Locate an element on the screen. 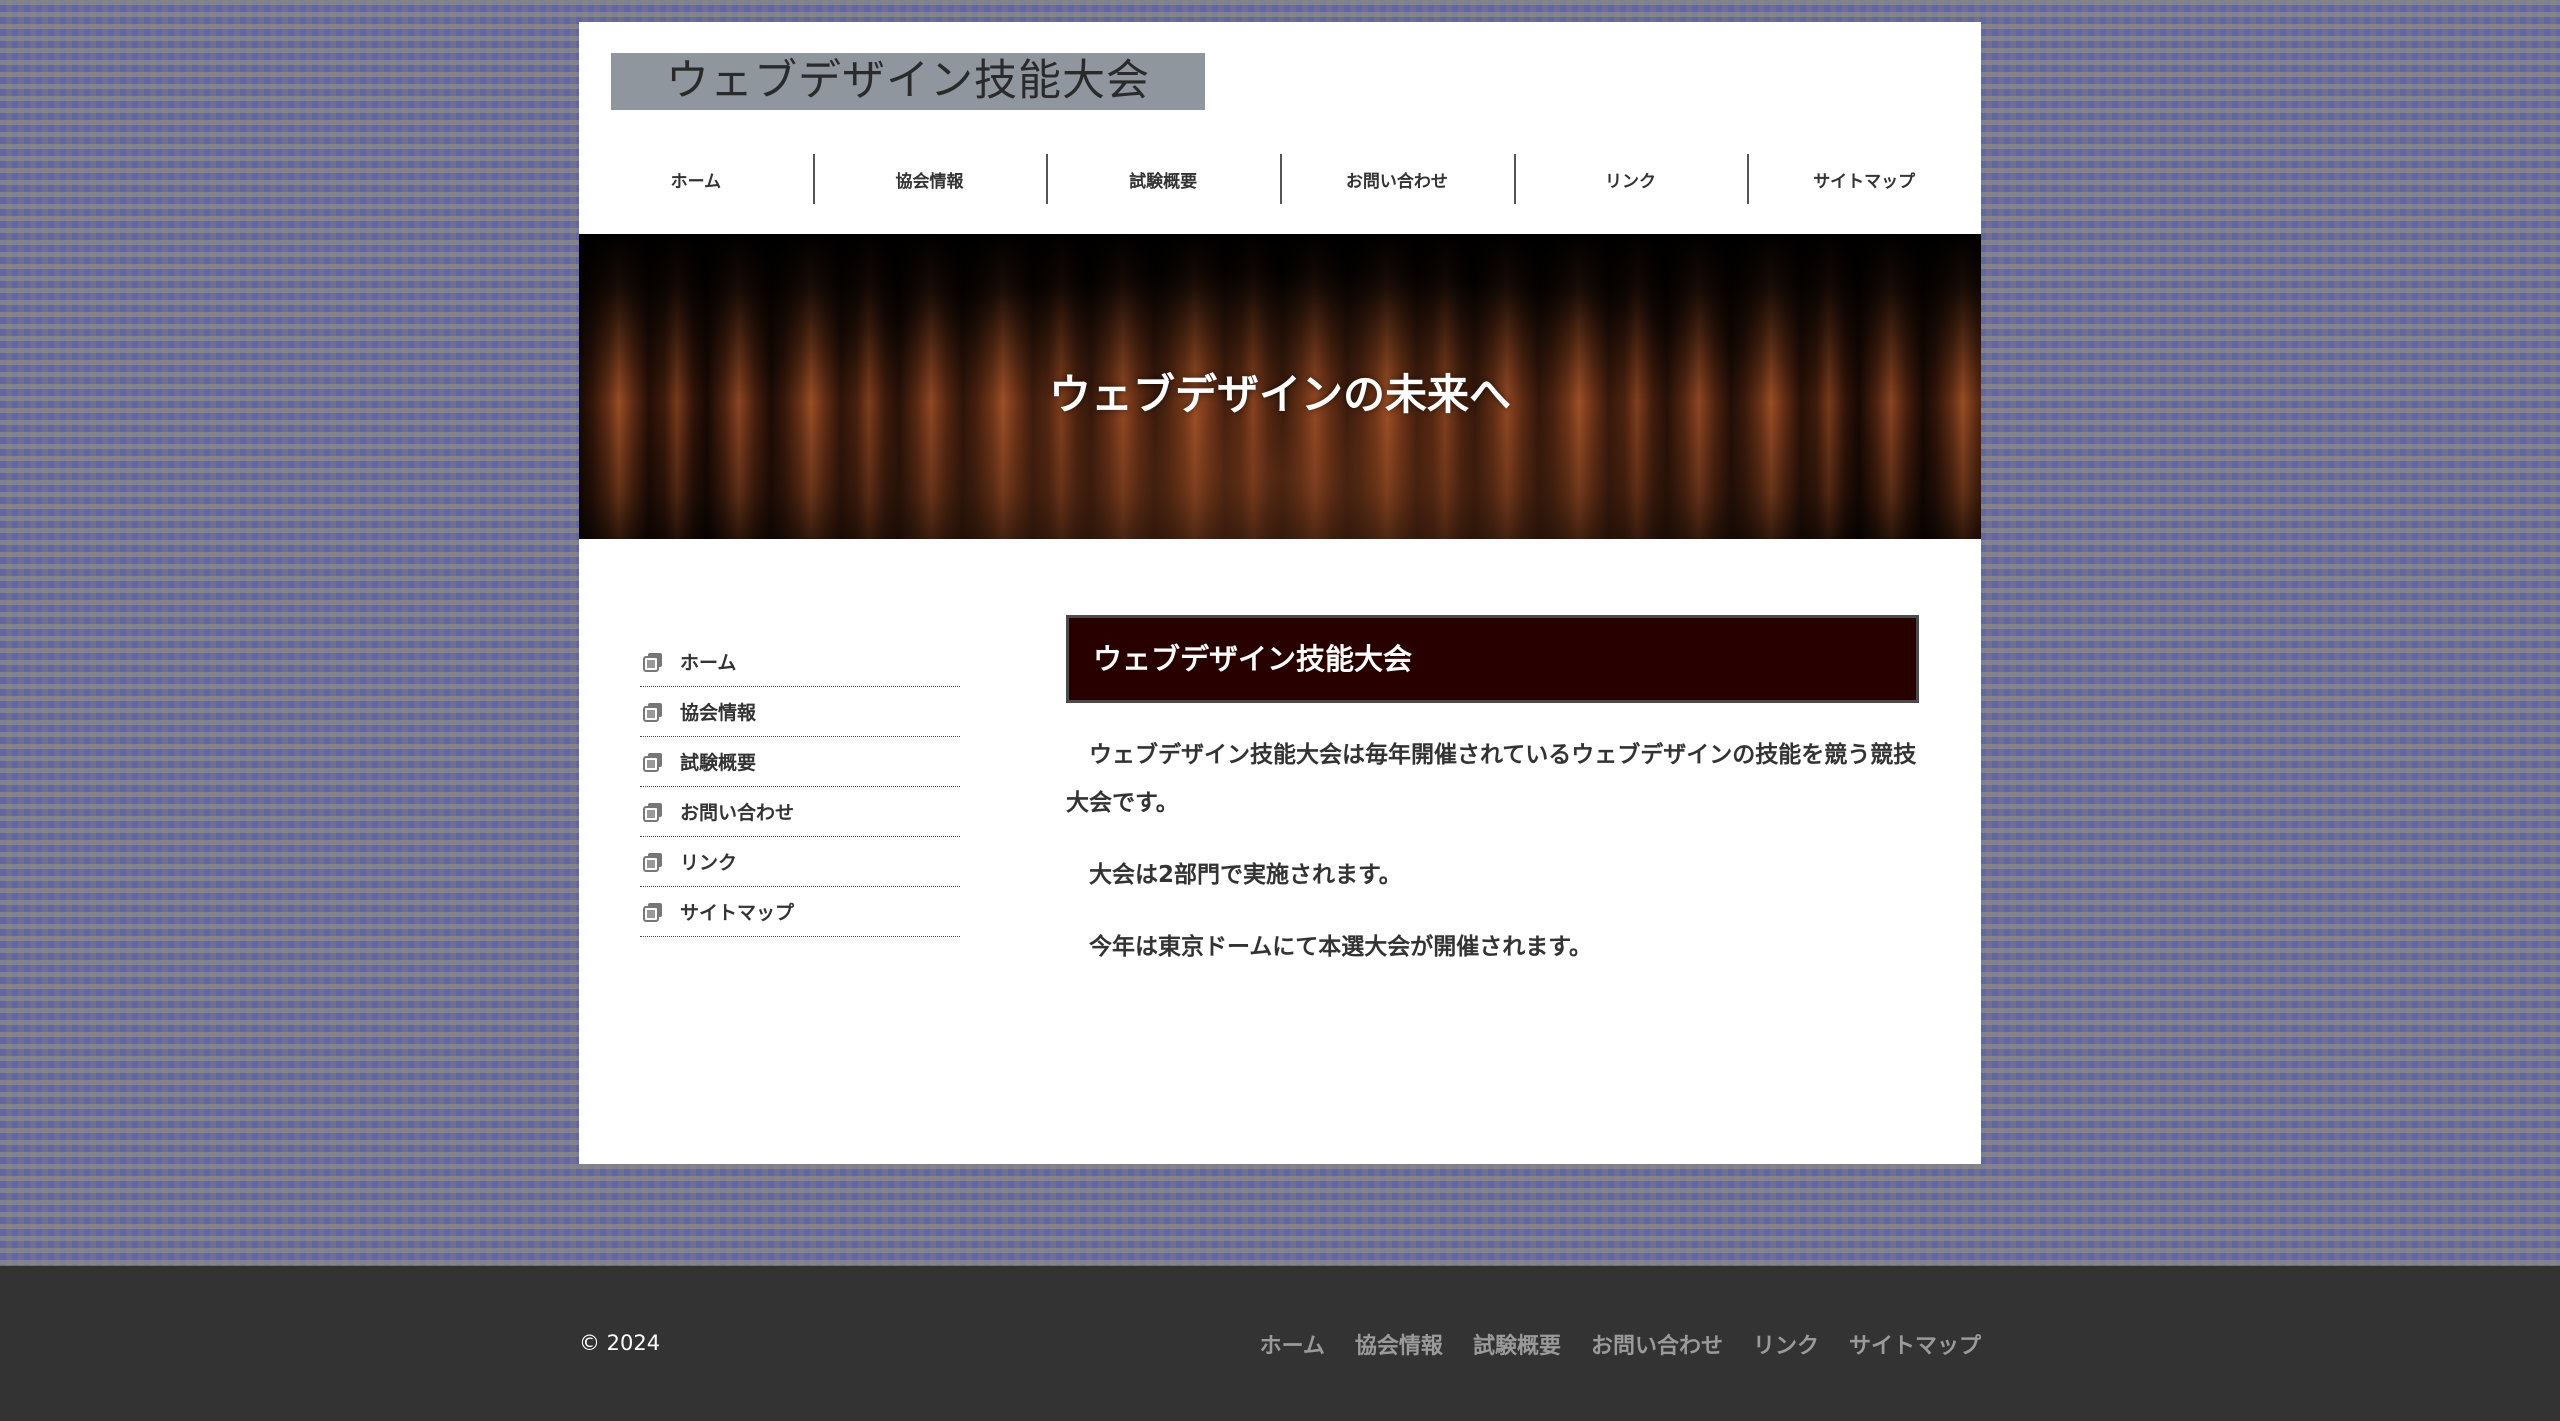  side-nav-item-exam: 試験概要 is located at coordinates (800, 762).